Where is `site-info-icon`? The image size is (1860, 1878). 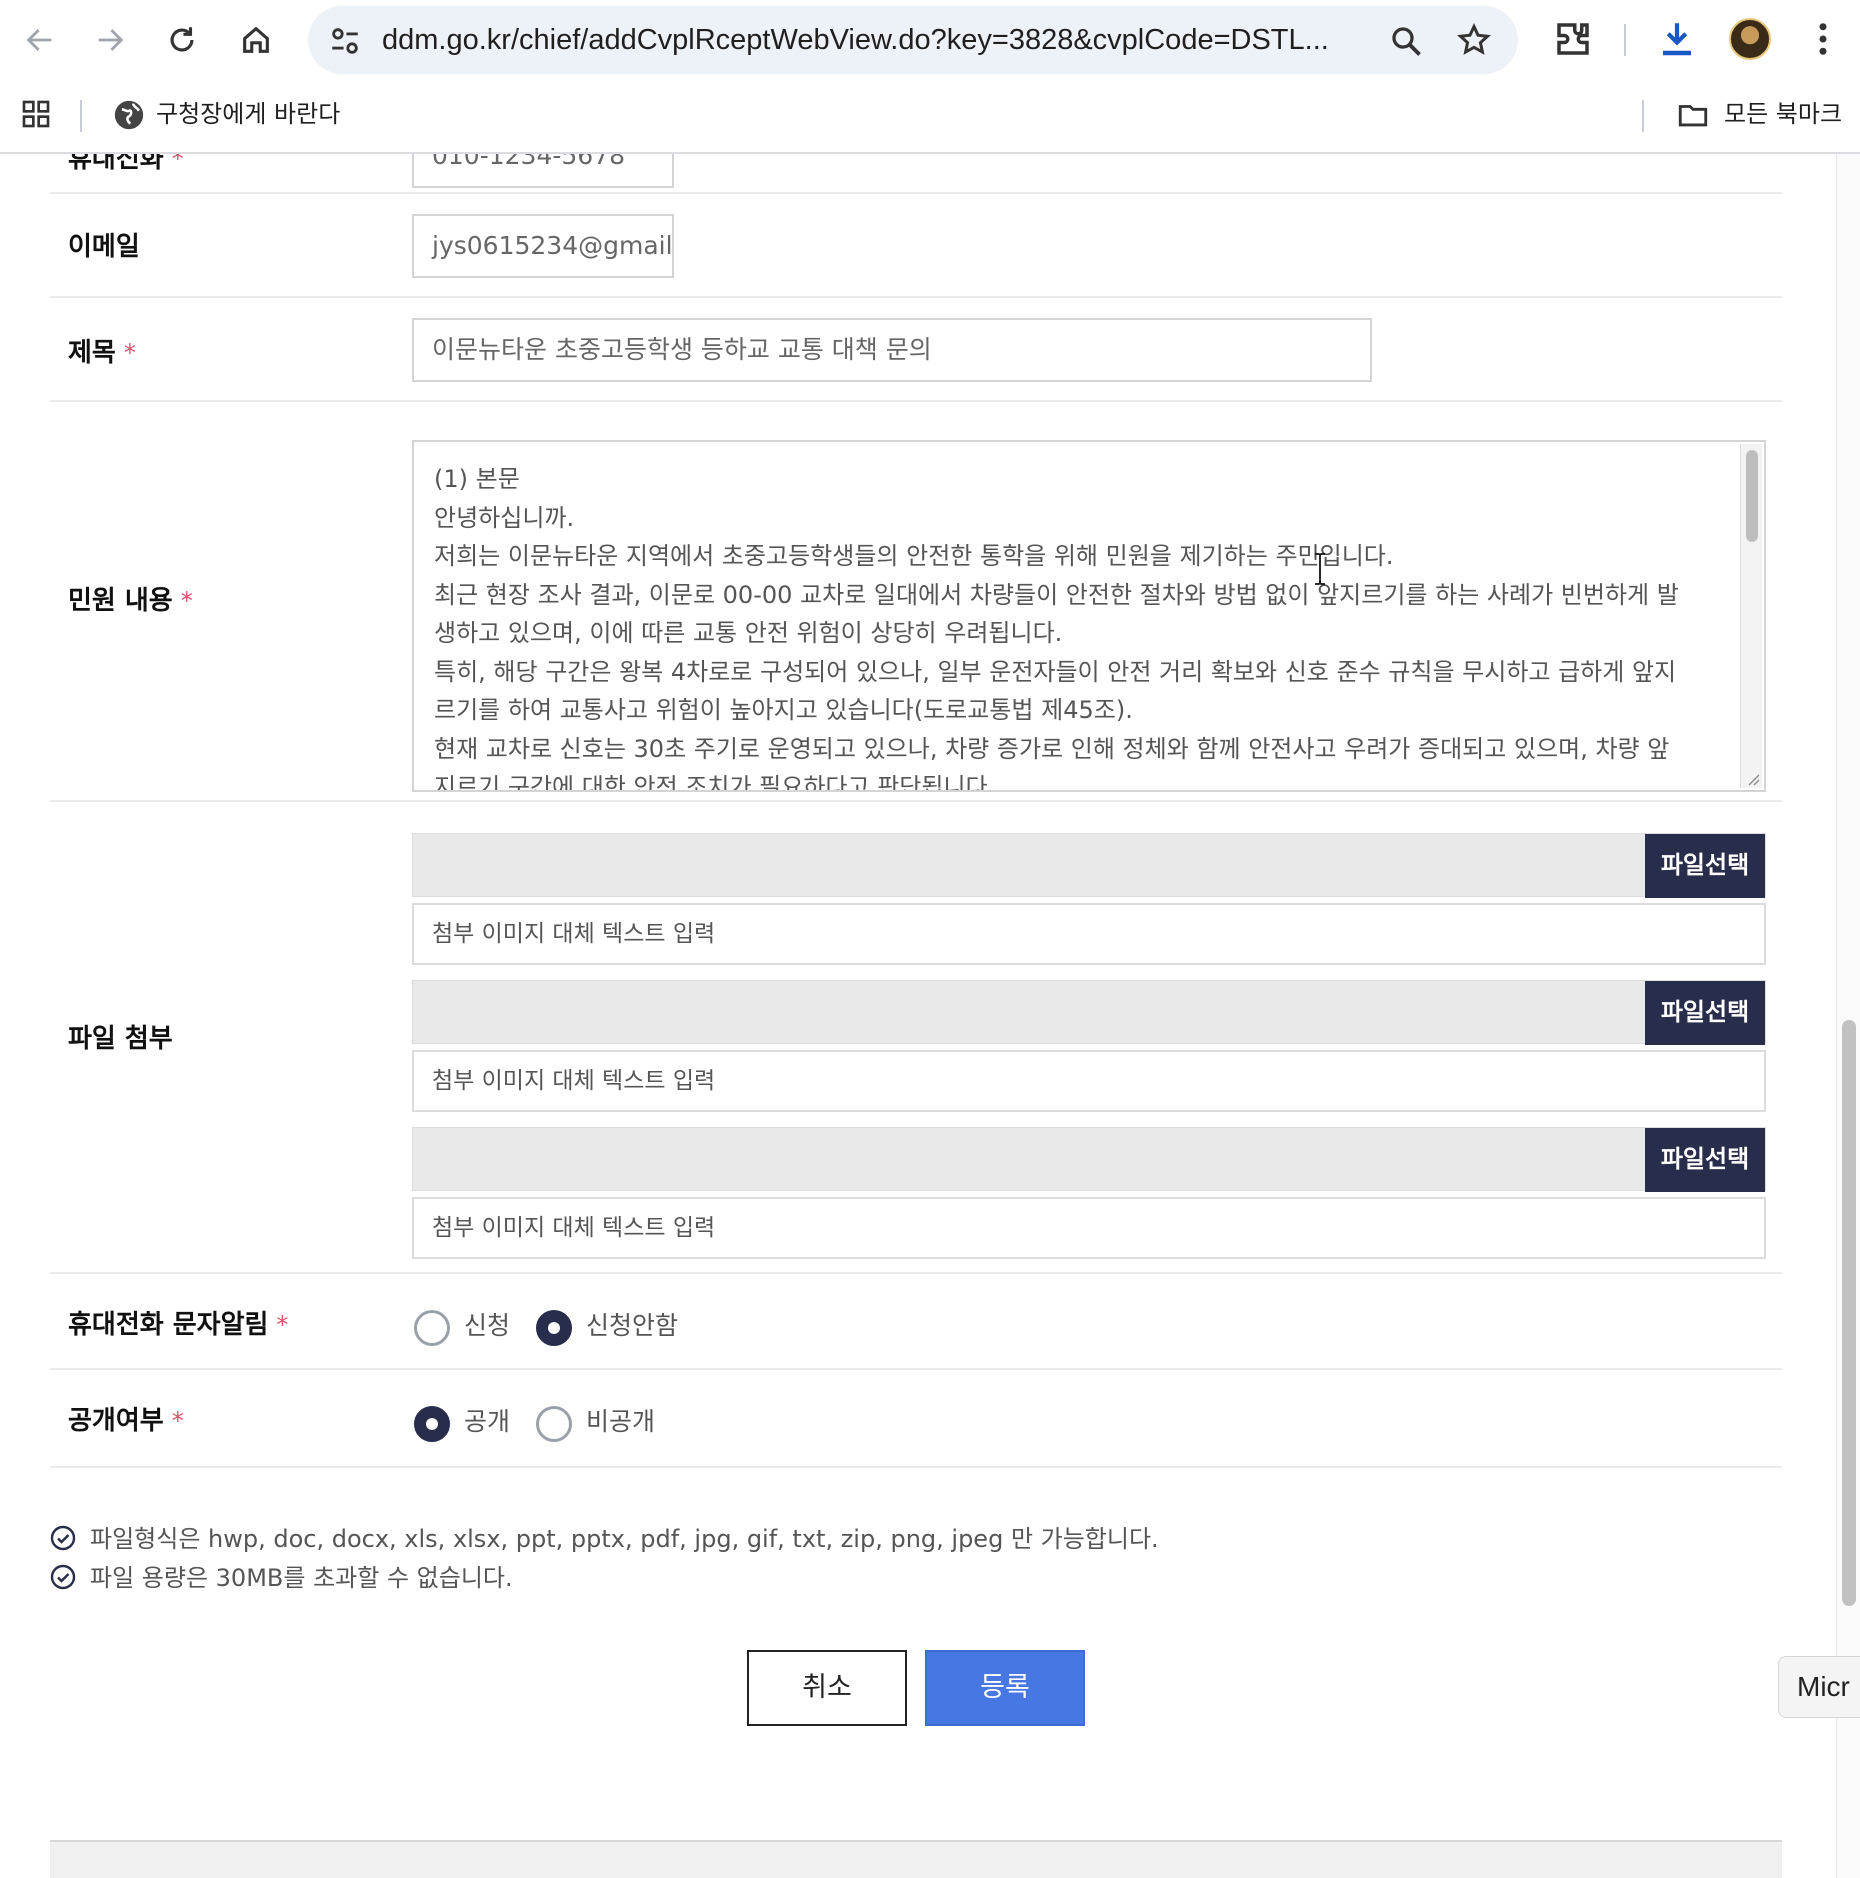 site-info-icon is located at coordinates (345, 41).